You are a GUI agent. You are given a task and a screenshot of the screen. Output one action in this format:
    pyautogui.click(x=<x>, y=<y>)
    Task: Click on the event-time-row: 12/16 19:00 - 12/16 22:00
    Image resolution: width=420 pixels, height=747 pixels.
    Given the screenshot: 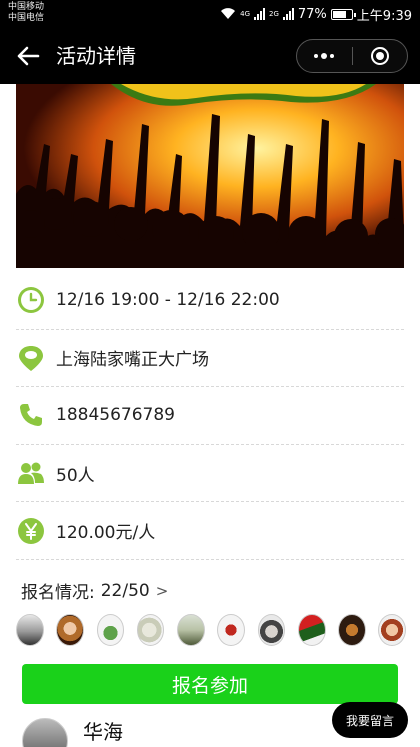 What is the action you would take?
    pyautogui.click(x=210, y=301)
    